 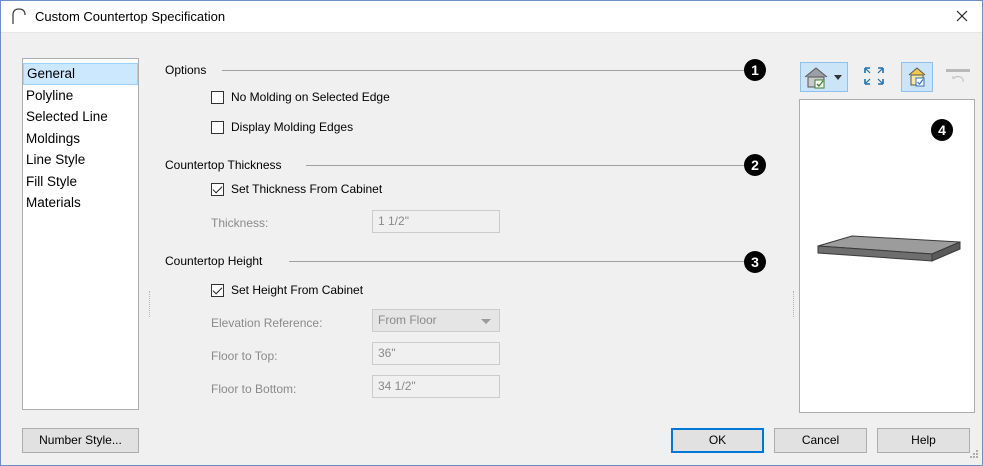 What do you see at coordinates (80, 74) in the screenshot?
I see `sidebar-item-general: General` at bounding box center [80, 74].